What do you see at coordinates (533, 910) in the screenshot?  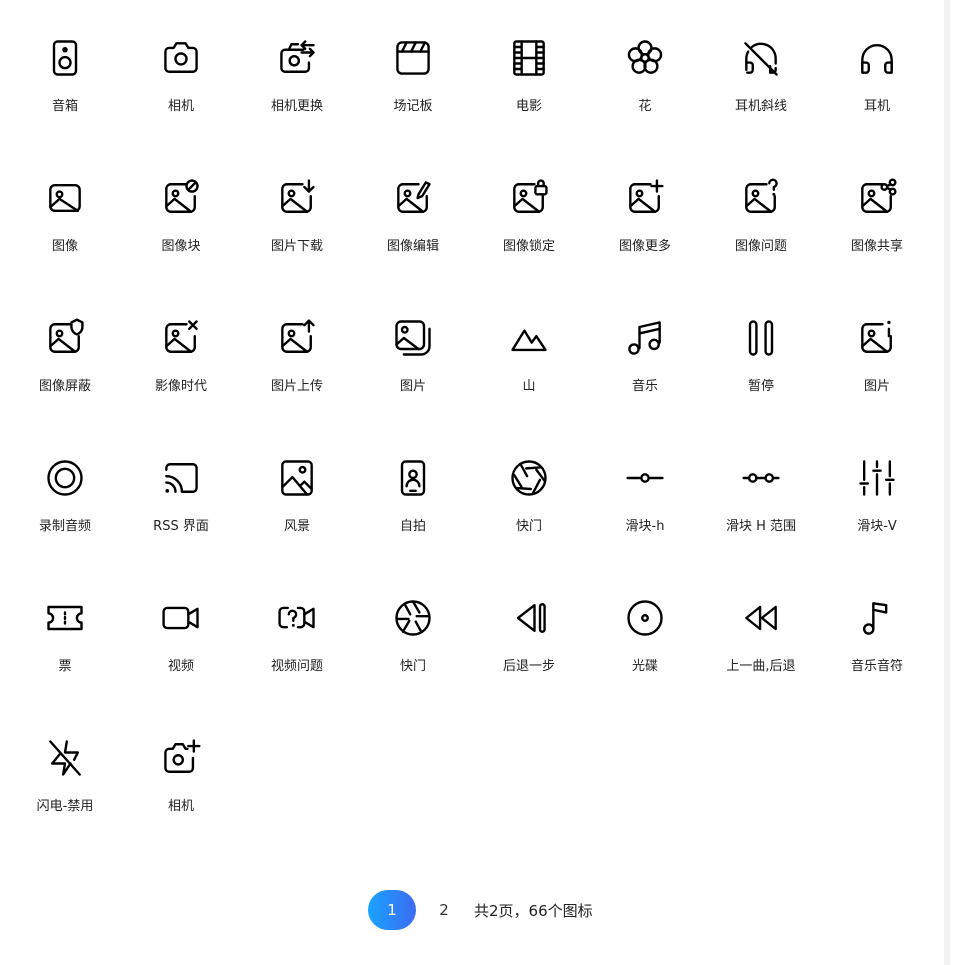 I see `pagination-summary: 共2页，66个图标` at bounding box center [533, 910].